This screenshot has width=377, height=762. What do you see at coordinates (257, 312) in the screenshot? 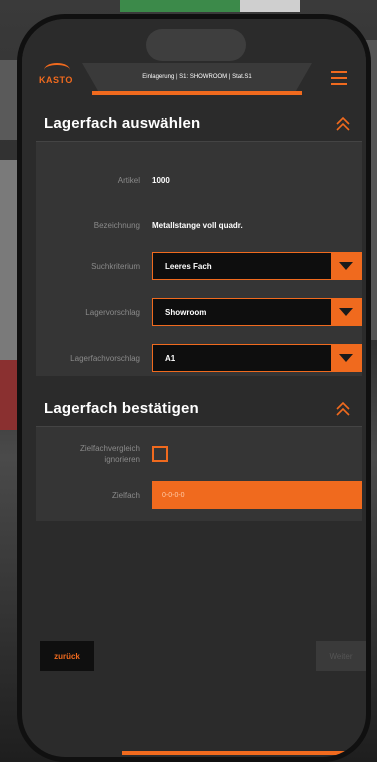
I see `lagervorschlag-select: Showroom` at bounding box center [257, 312].